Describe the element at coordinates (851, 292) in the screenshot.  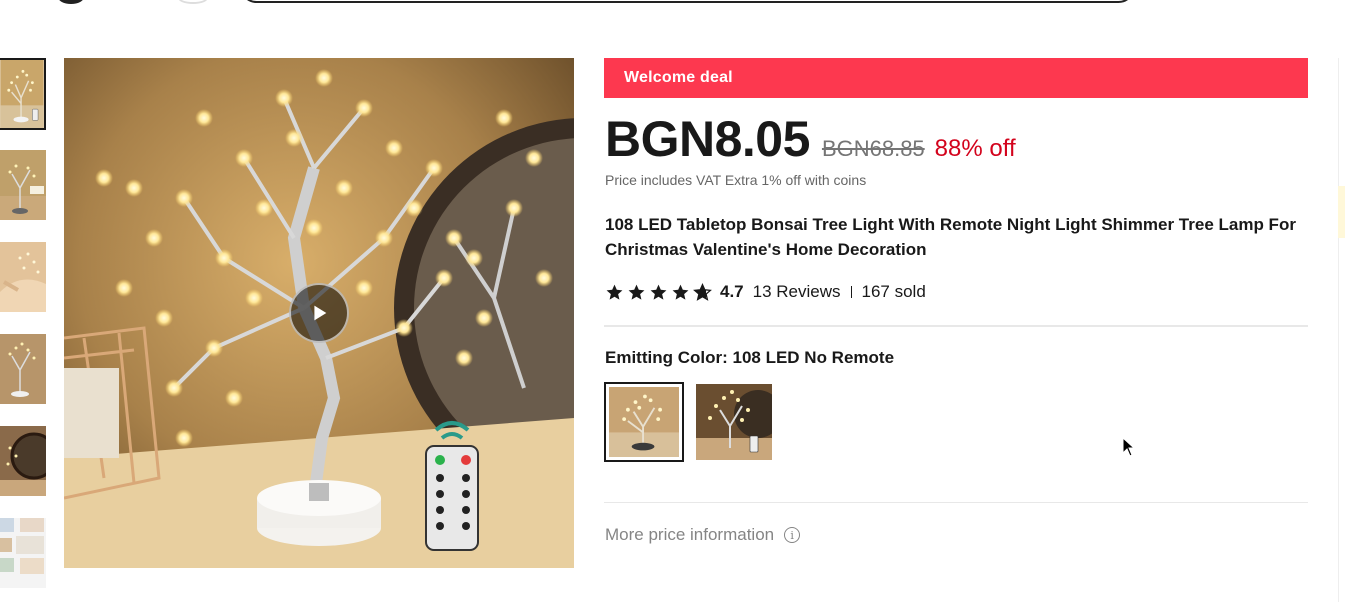
I see `separator` at that location.